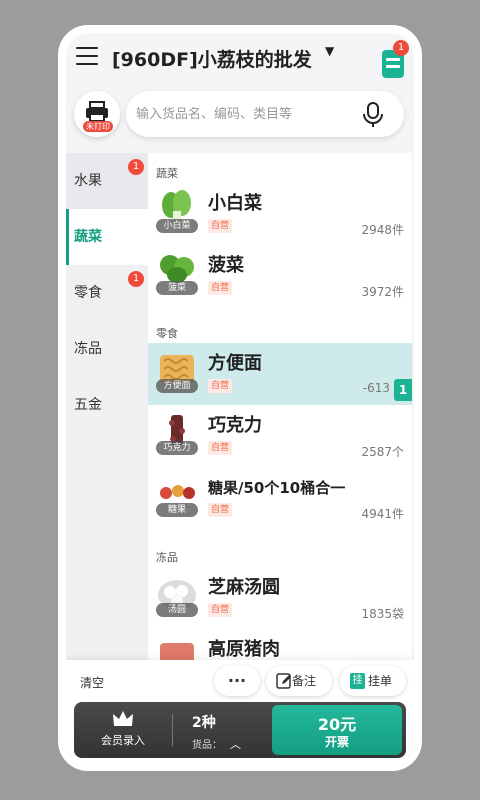 The image size is (480, 800). I want to click on product-name: 糖果/50个10桶合一, so click(277, 488).